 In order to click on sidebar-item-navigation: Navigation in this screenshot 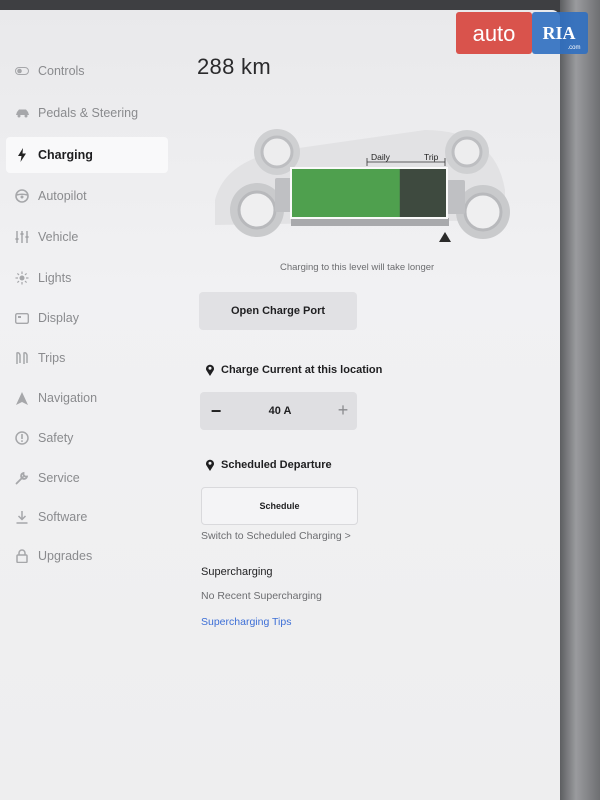, I will do `click(84, 398)`.